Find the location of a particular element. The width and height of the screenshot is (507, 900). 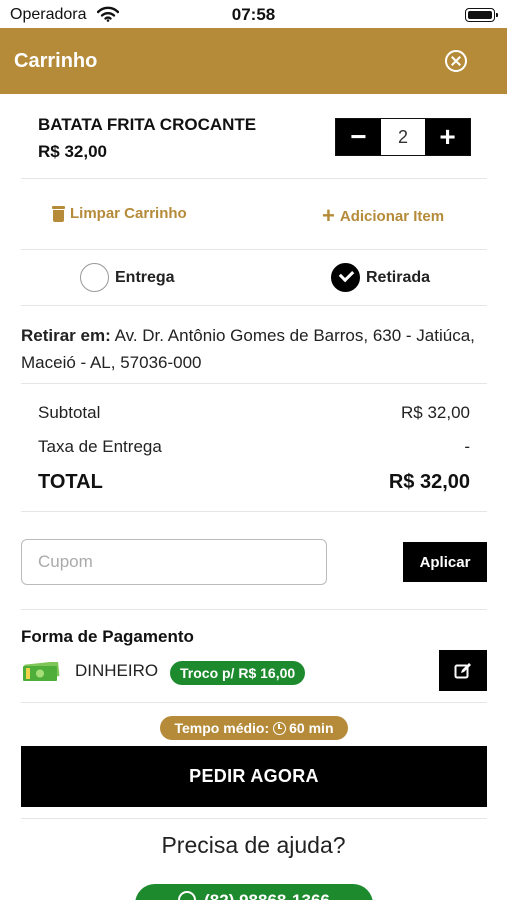

clock-time: 07:58 is located at coordinates (253, 14).